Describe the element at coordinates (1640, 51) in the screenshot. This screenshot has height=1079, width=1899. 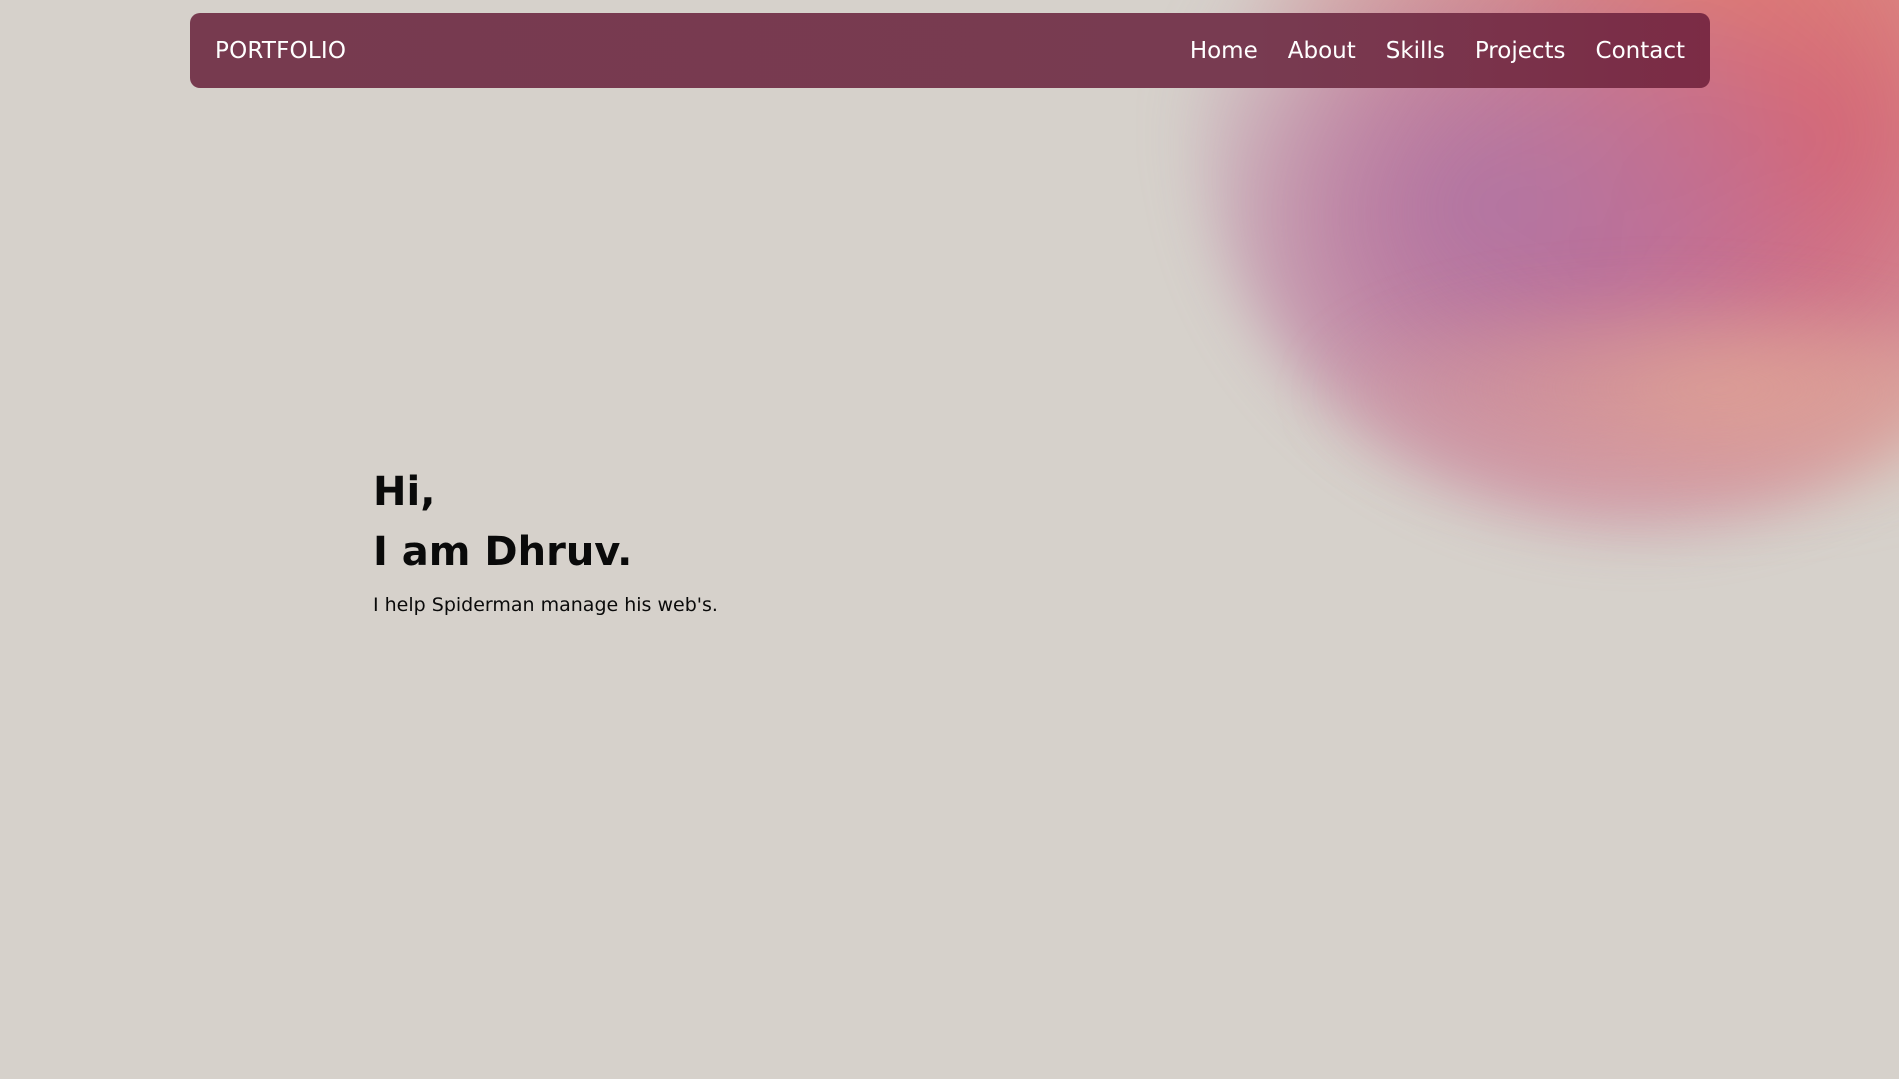
I see `nav-link-contact: Contact` at that location.